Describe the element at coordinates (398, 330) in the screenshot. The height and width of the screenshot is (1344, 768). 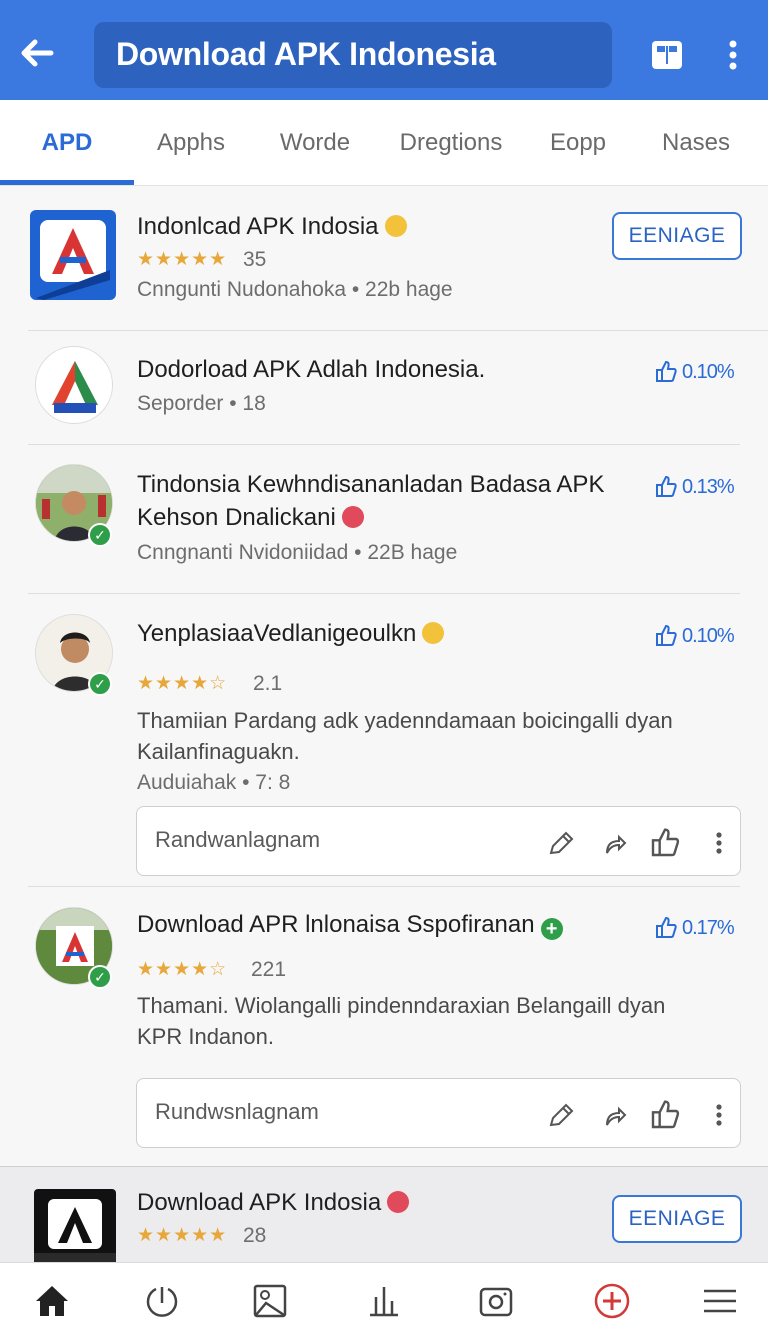
I see `divider` at that location.